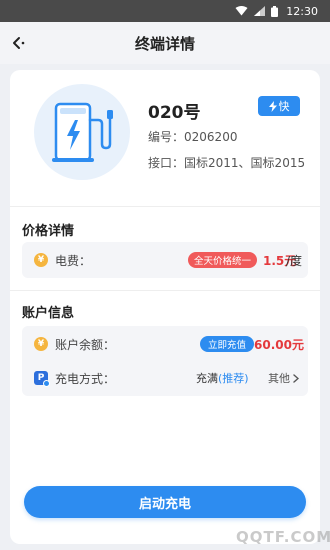  I want to click on signal-icon, so click(260, 11).